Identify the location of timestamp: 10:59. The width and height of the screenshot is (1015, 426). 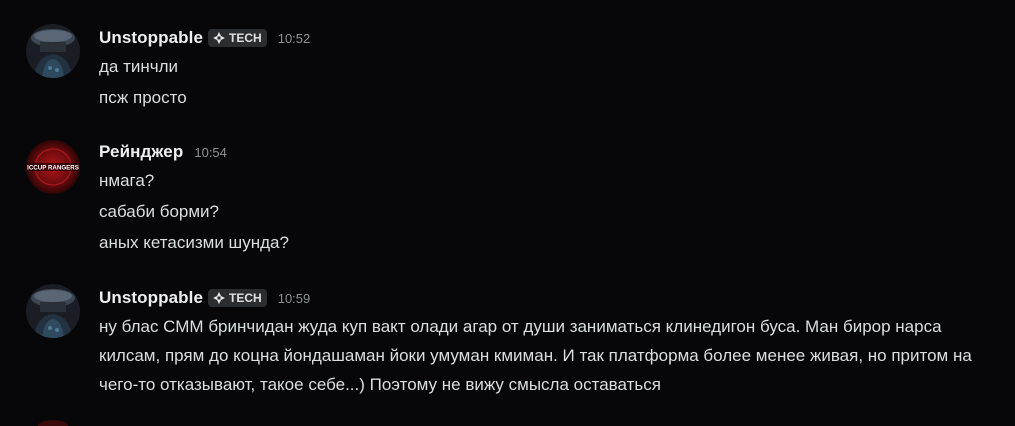
(294, 298).